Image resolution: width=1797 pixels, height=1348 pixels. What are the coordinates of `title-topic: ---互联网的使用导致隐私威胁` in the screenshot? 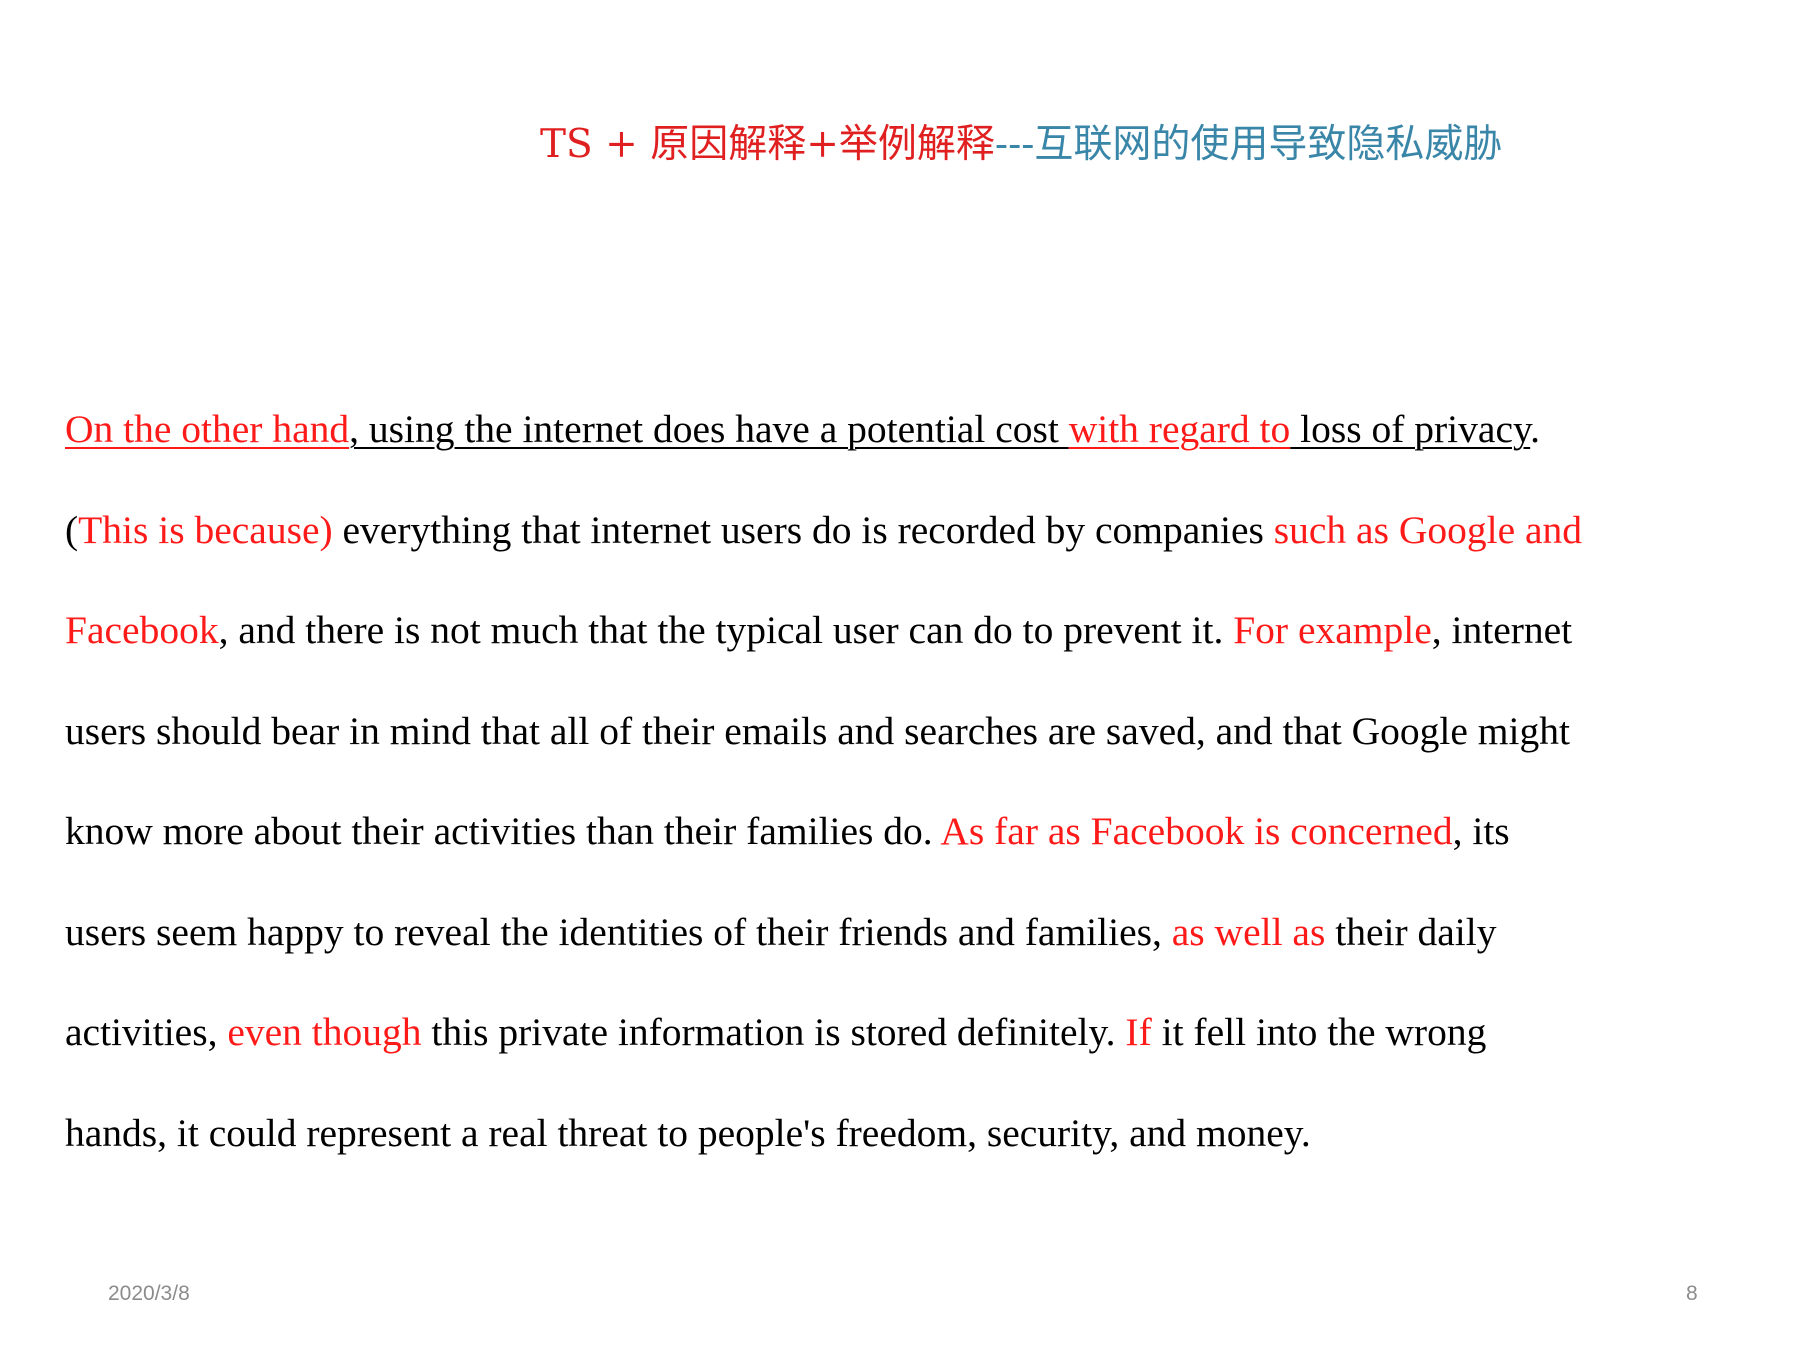 It's located at (1248, 144).